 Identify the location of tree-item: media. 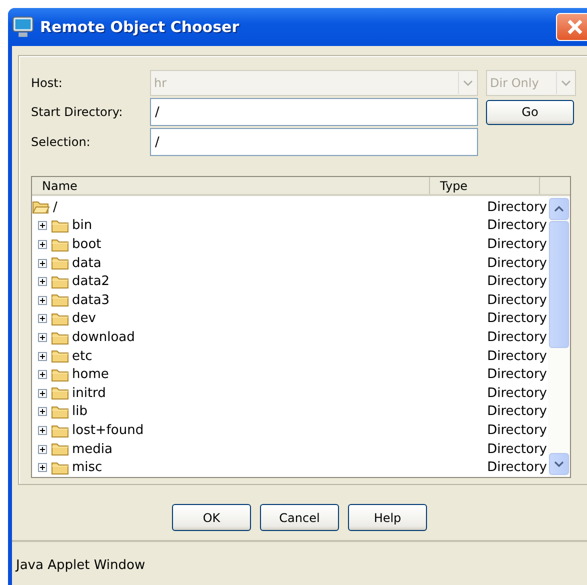
(92, 449).